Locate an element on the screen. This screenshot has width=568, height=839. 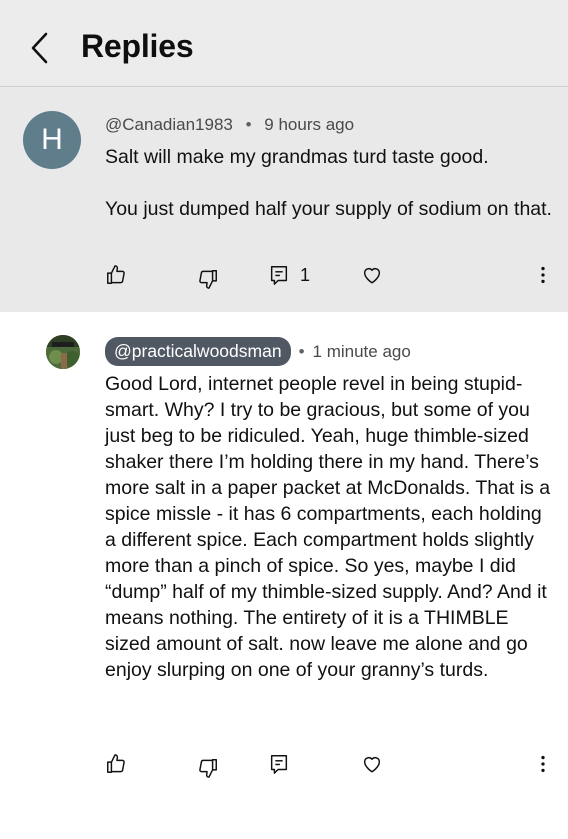
reply-count: 1 is located at coordinates (305, 274).